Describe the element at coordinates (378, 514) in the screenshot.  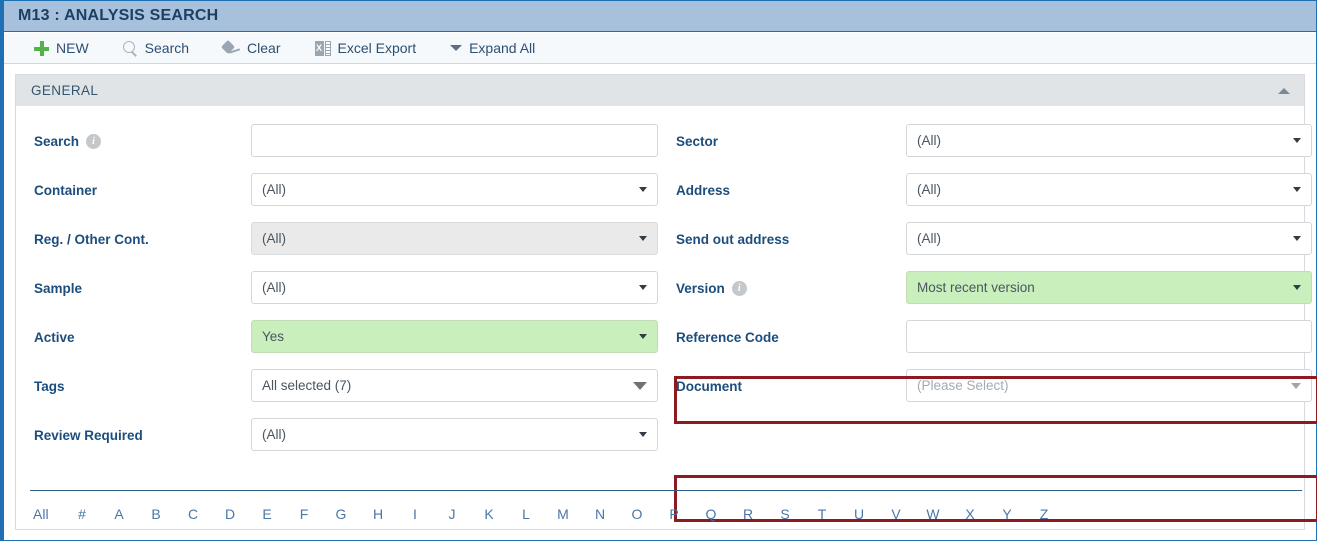
I see `alphabet-link-h: H` at that location.